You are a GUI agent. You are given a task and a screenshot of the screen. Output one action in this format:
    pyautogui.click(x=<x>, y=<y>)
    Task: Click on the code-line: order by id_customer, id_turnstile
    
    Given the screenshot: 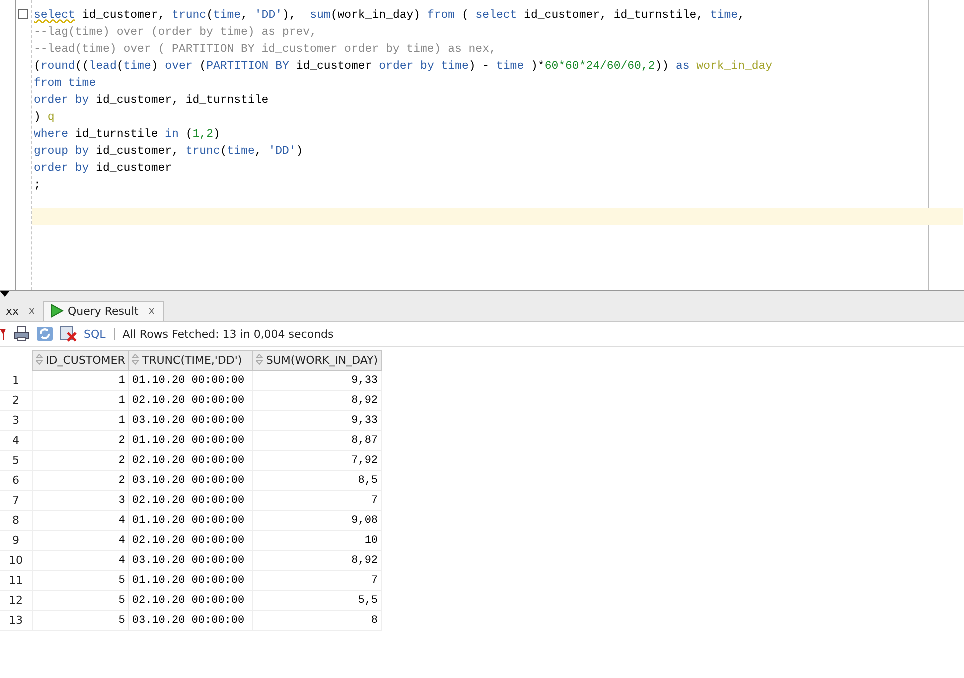 What is the action you would take?
    pyautogui.click(x=151, y=101)
    